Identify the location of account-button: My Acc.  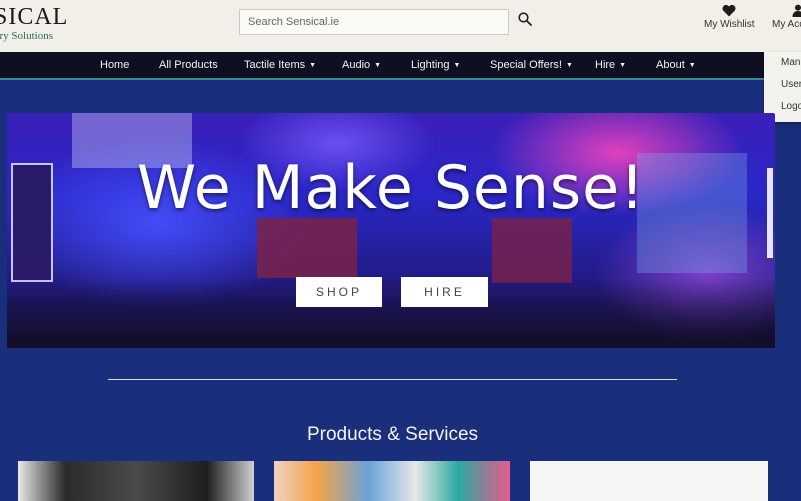
(786, 17).